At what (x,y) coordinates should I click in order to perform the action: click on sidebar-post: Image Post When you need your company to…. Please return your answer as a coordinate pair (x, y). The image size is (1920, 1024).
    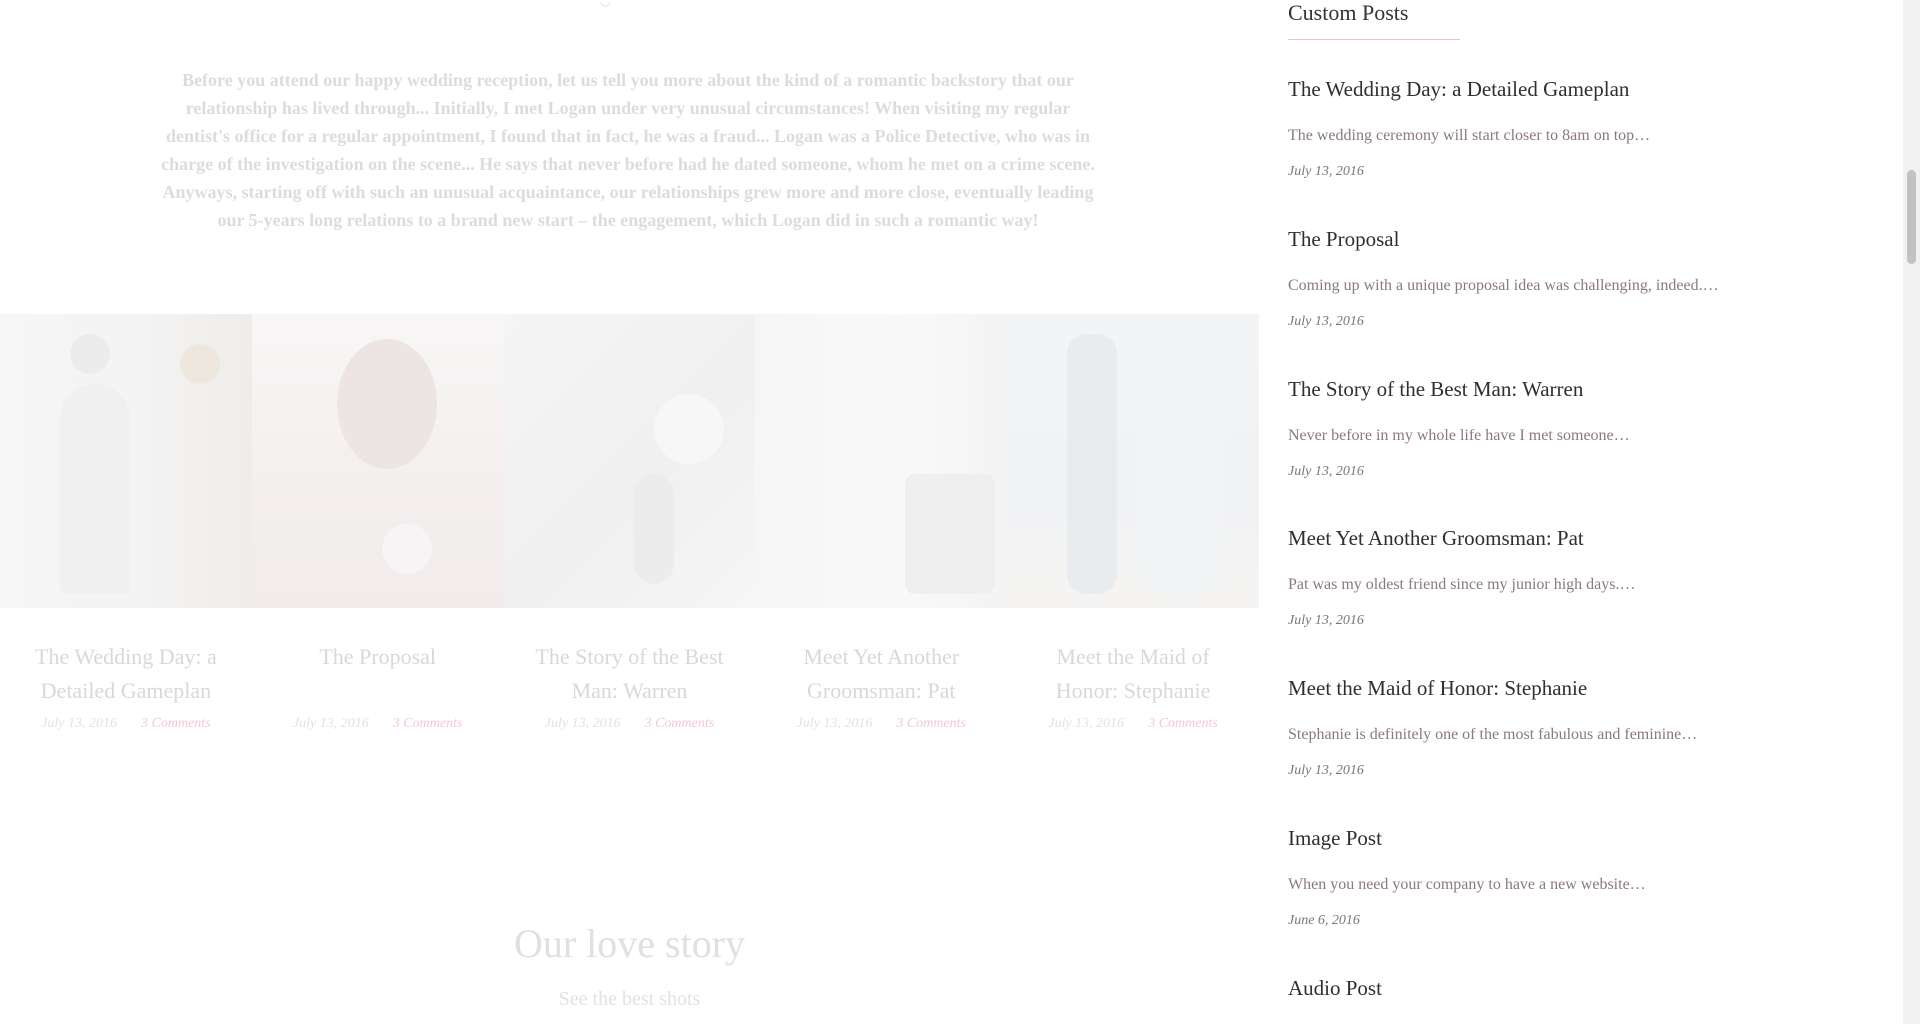
    Looking at the image, I should click on (1558, 877).